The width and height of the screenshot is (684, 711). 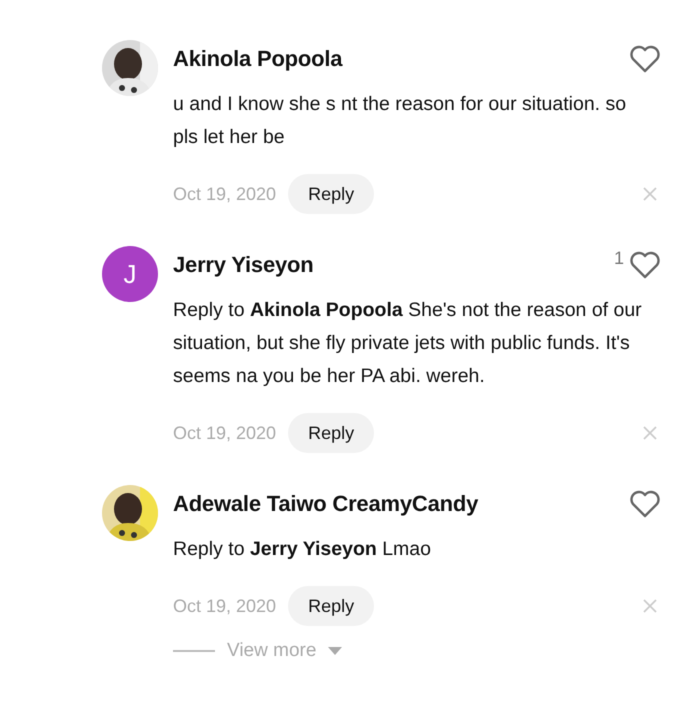 I want to click on comment-text: Reply to Jerry Yiseyon Lmao, so click(x=302, y=549).